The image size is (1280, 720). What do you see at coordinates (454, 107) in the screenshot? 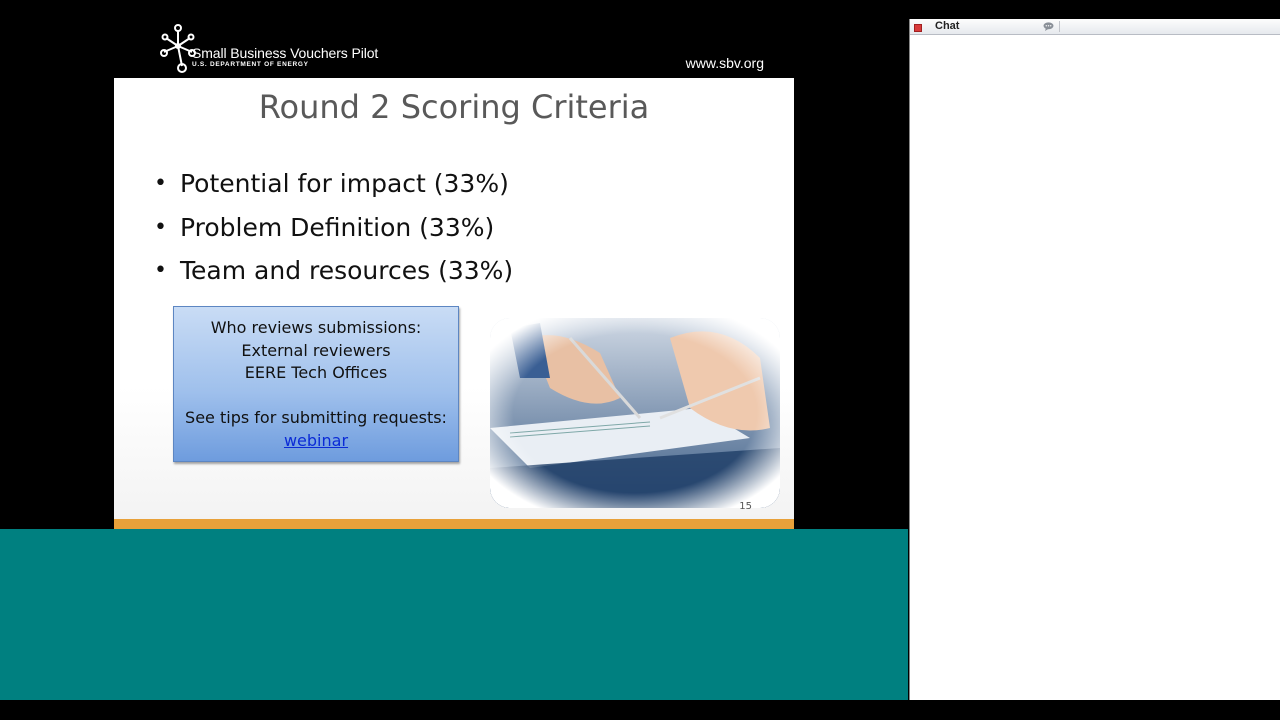
I see `slide-title: Round 2 Scoring Criteria` at bounding box center [454, 107].